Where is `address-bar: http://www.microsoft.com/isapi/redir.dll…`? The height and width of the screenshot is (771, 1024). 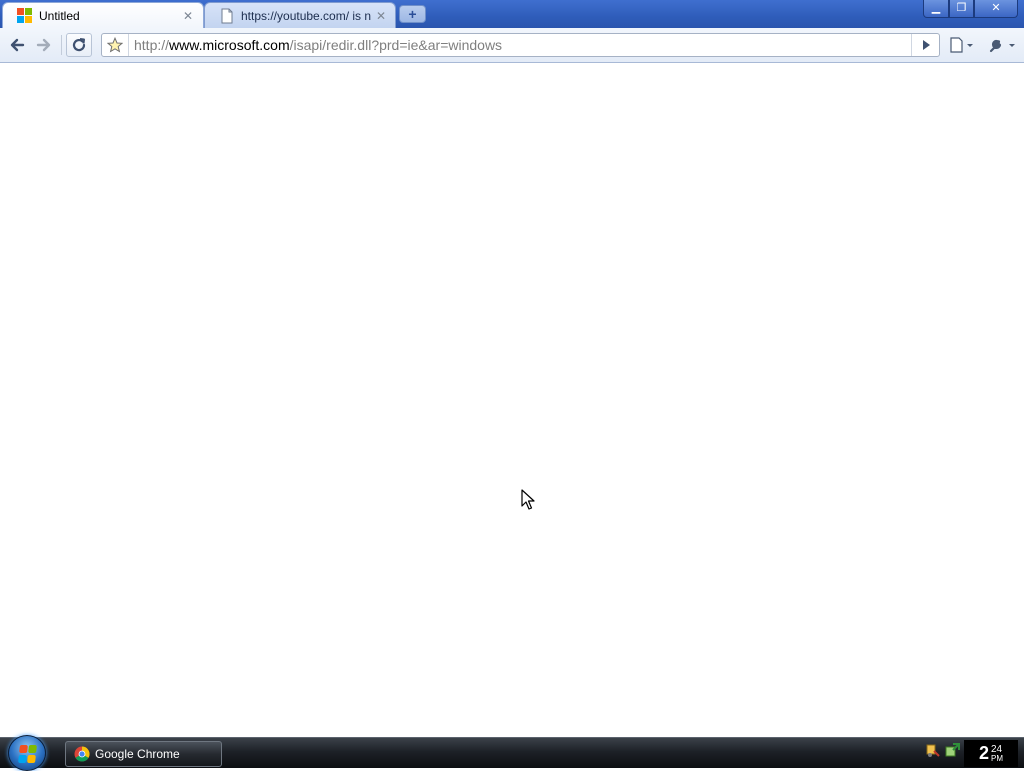 address-bar: http://www.microsoft.com/isapi/redir.dll… is located at coordinates (520, 45).